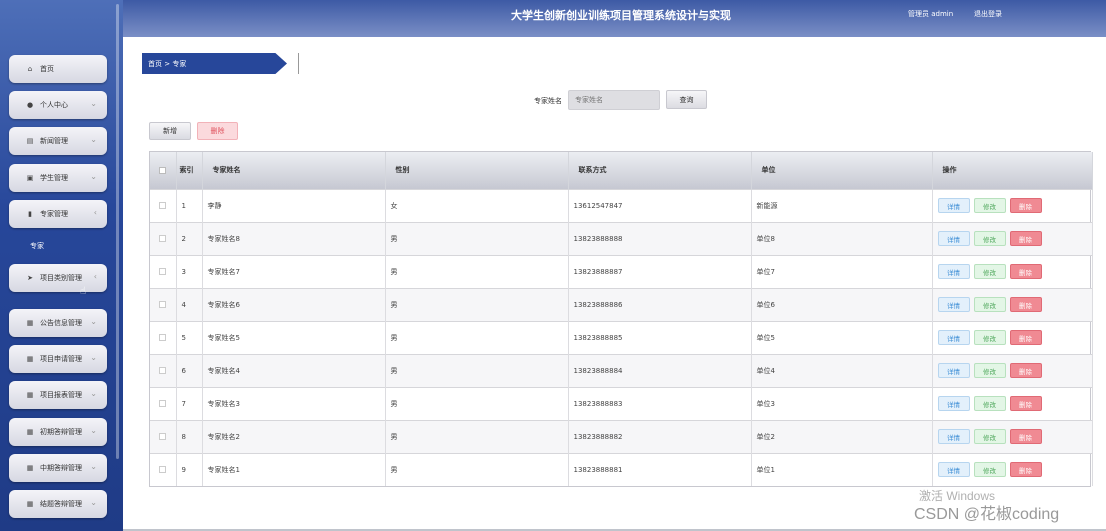  I want to click on sidebar-item-5: ▮ 专家管理 ‹, so click(58, 214).